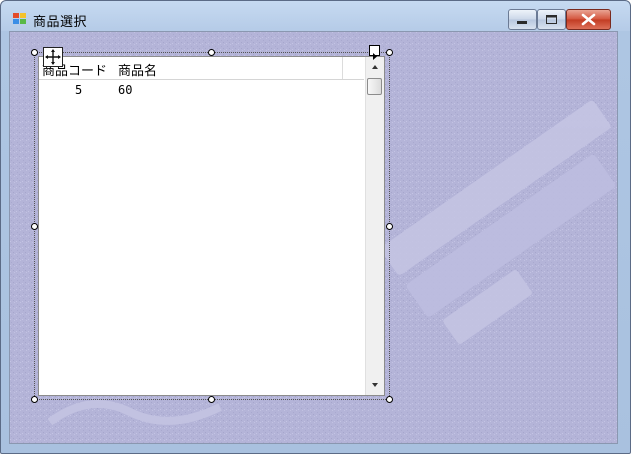 The height and width of the screenshot is (454, 631). What do you see at coordinates (374, 86) in the screenshot?
I see `scrollbar-thumb` at bounding box center [374, 86].